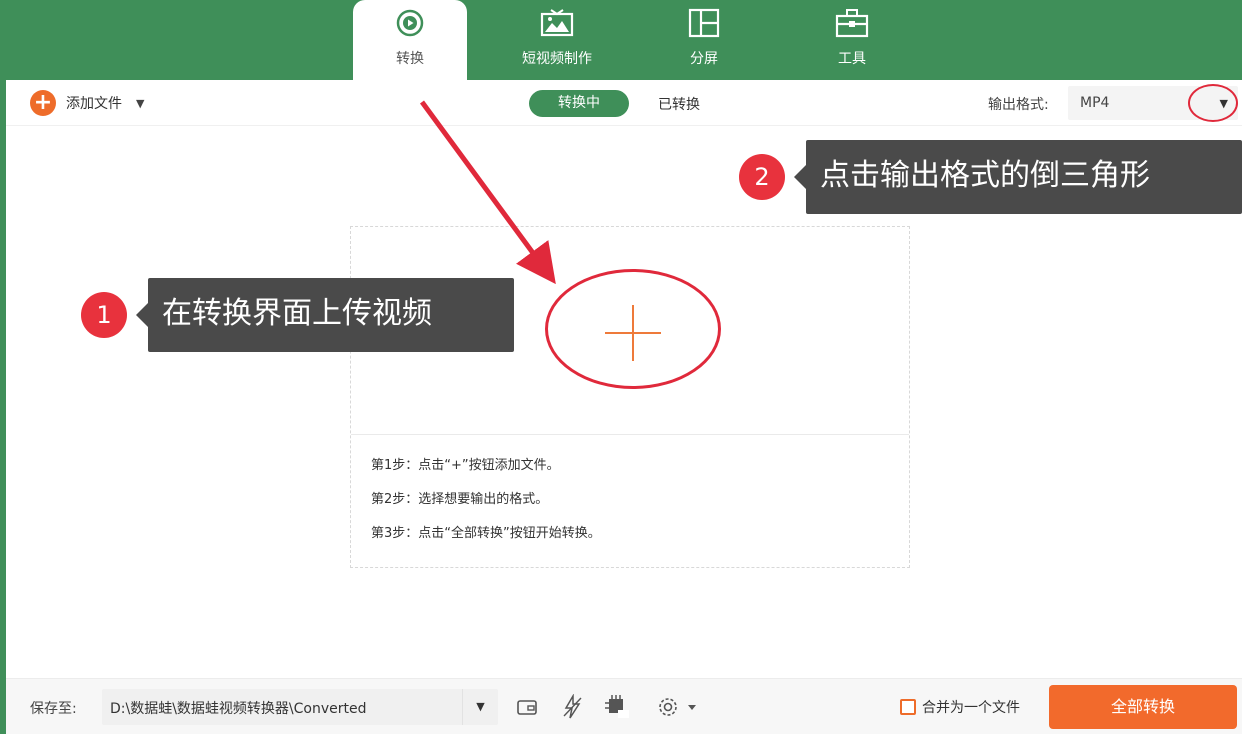  Describe the element at coordinates (460, 499) in the screenshot. I see `step-2: 第2步：选择想要输出的格式。` at that location.